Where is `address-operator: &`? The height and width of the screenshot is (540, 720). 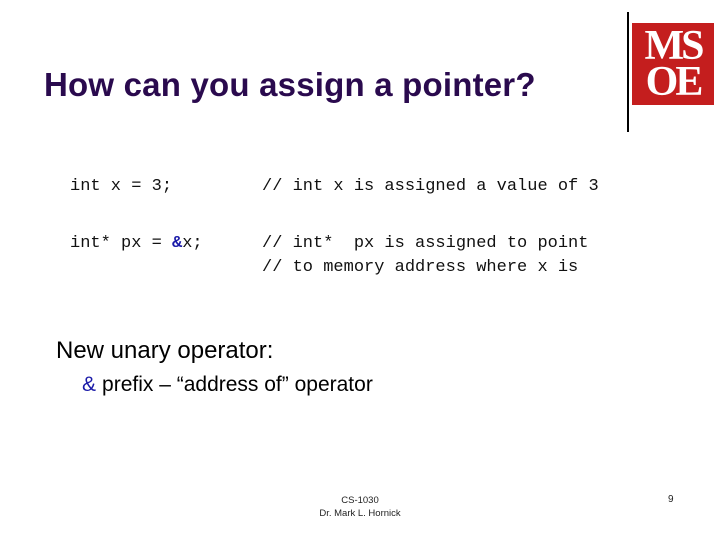
address-operator: & is located at coordinates (177, 243).